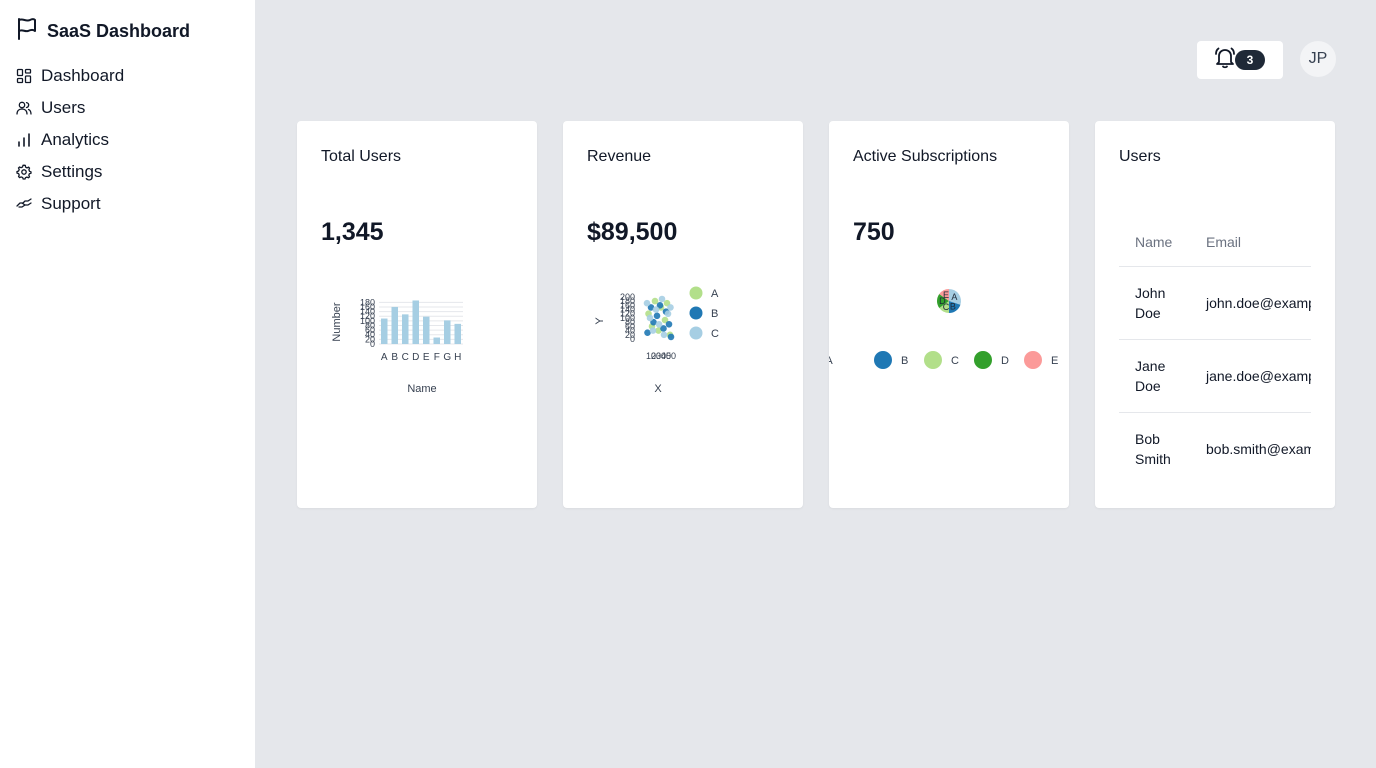  I want to click on pie-slice-label: E, so click(946, 295).